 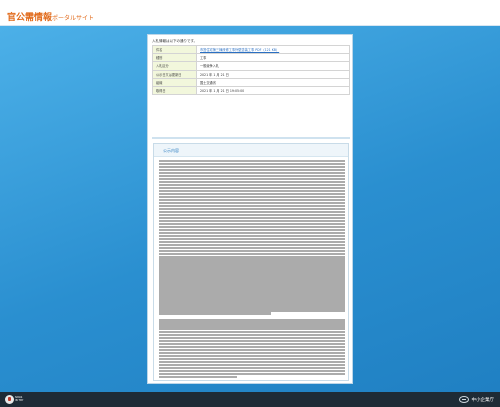 I want to click on info-row-label: 取得日, so click(x=174, y=90).